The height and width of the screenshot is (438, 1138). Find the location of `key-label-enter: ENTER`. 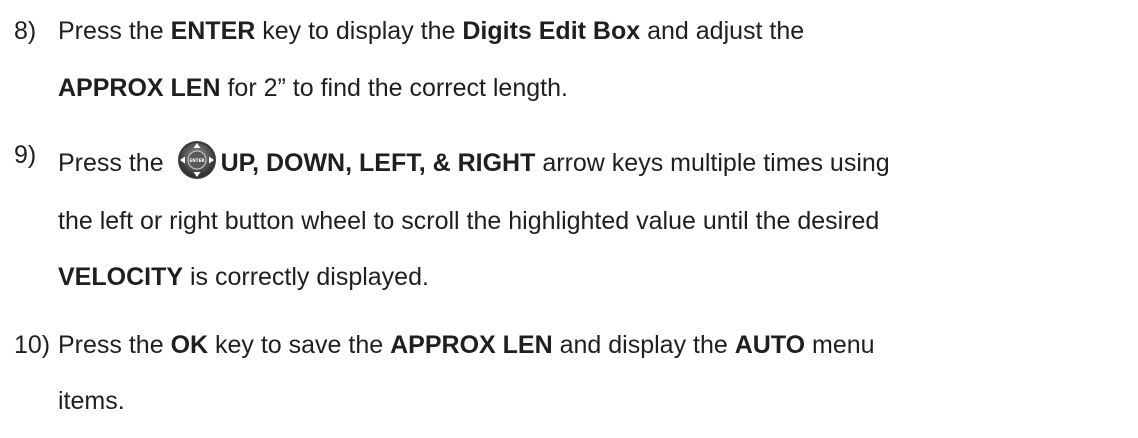

key-label-enter: ENTER is located at coordinates (213, 31).